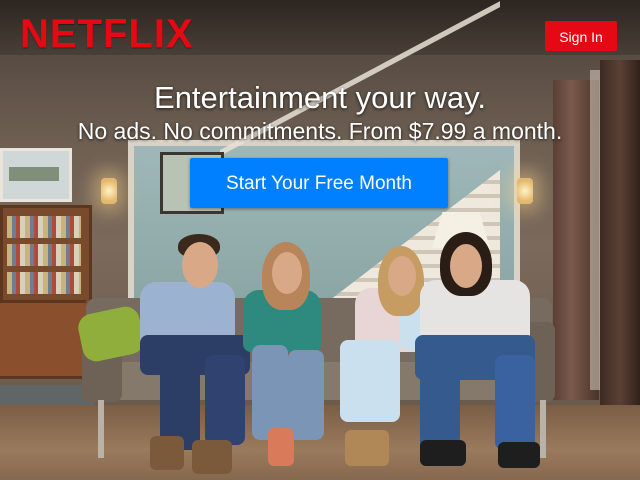 The image size is (640, 480). What do you see at coordinates (319, 183) in the screenshot?
I see `start-free-month-button: Start Your Free Month` at bounding box center [319, 183].